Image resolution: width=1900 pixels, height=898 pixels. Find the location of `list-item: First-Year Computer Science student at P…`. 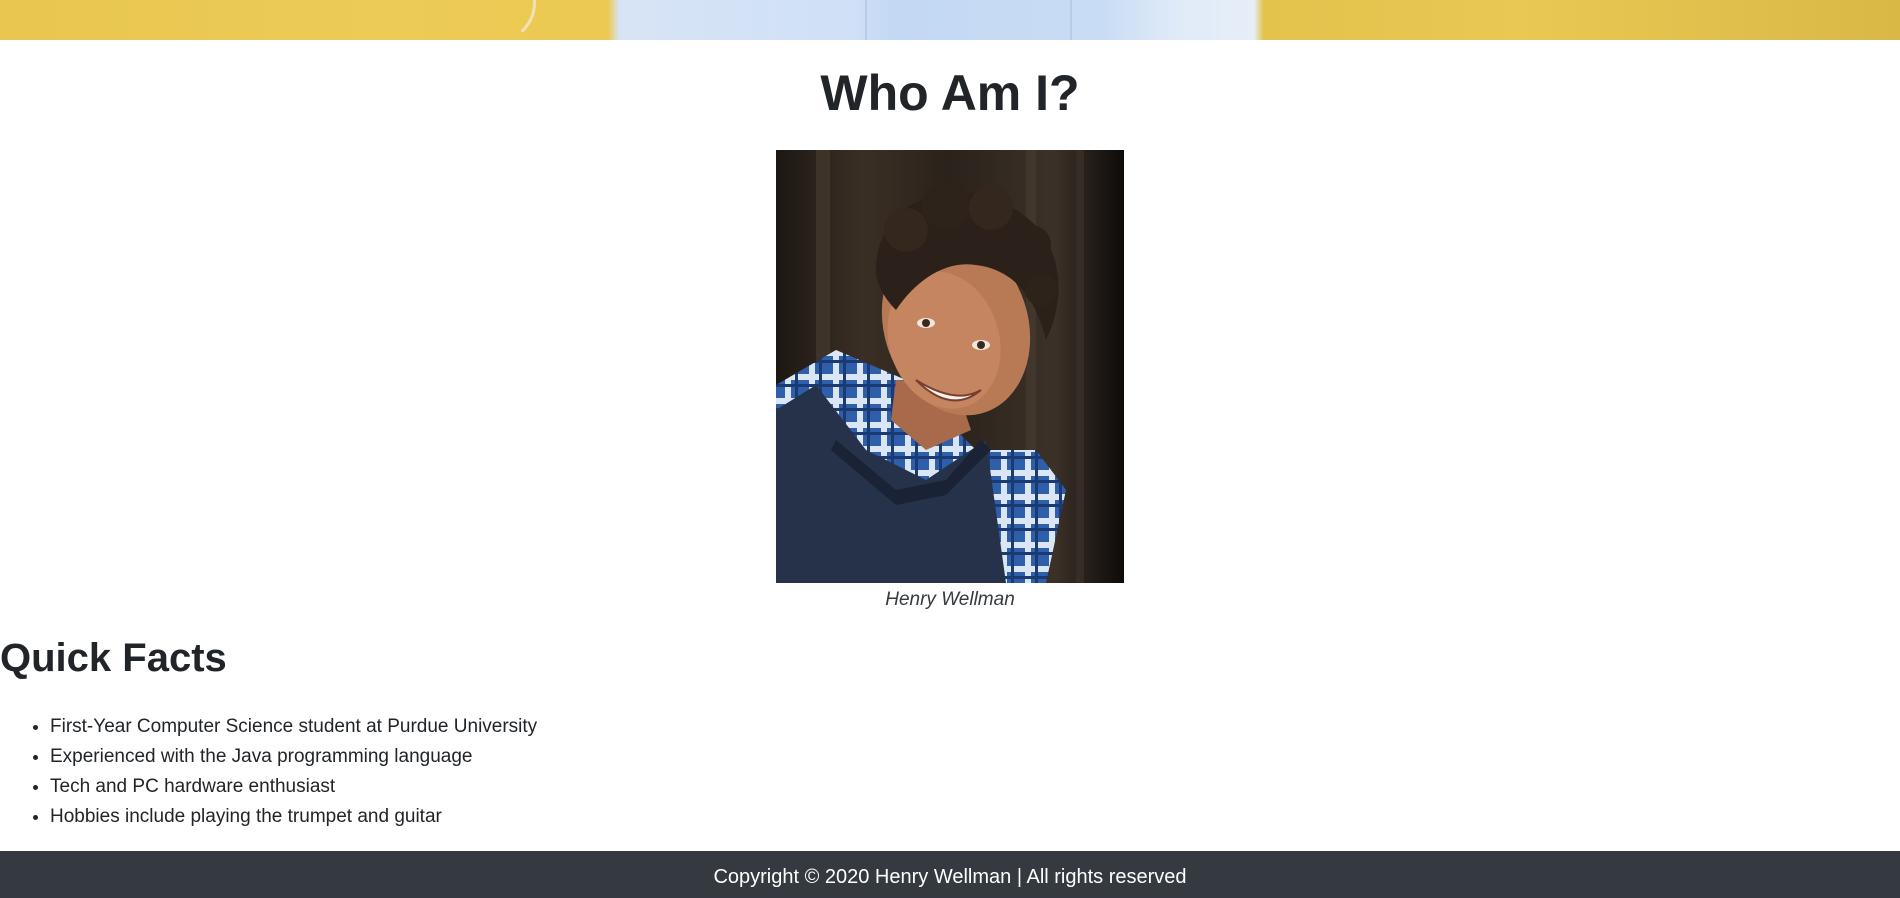

list-item: First-Year Computer Science student at P… is located at coordinates (293, 727).